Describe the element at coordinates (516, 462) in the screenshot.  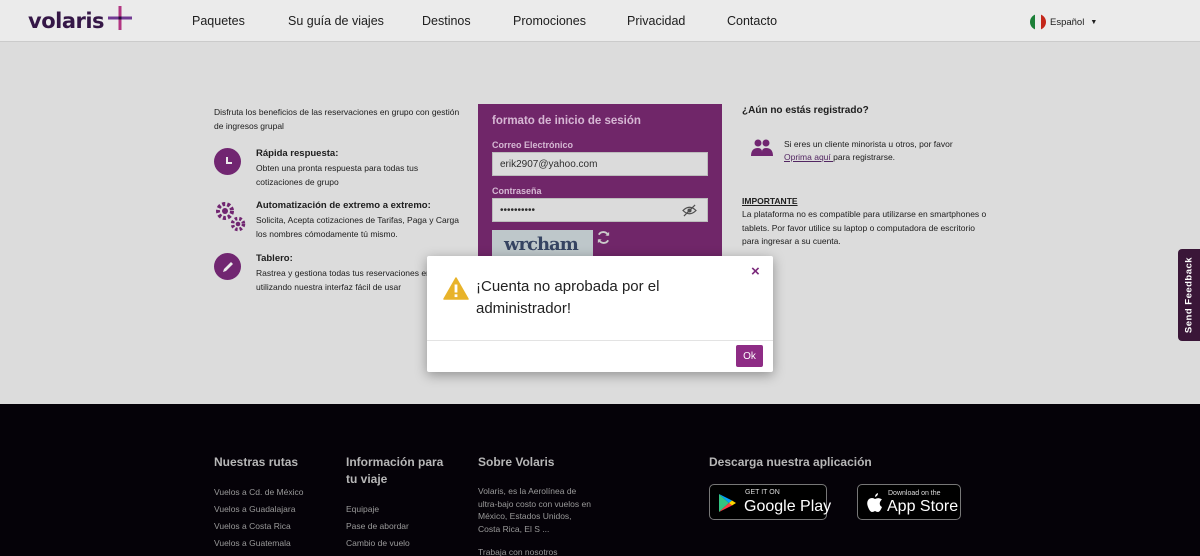
I see `footer-about-title: Sobre Volaris` at that location.